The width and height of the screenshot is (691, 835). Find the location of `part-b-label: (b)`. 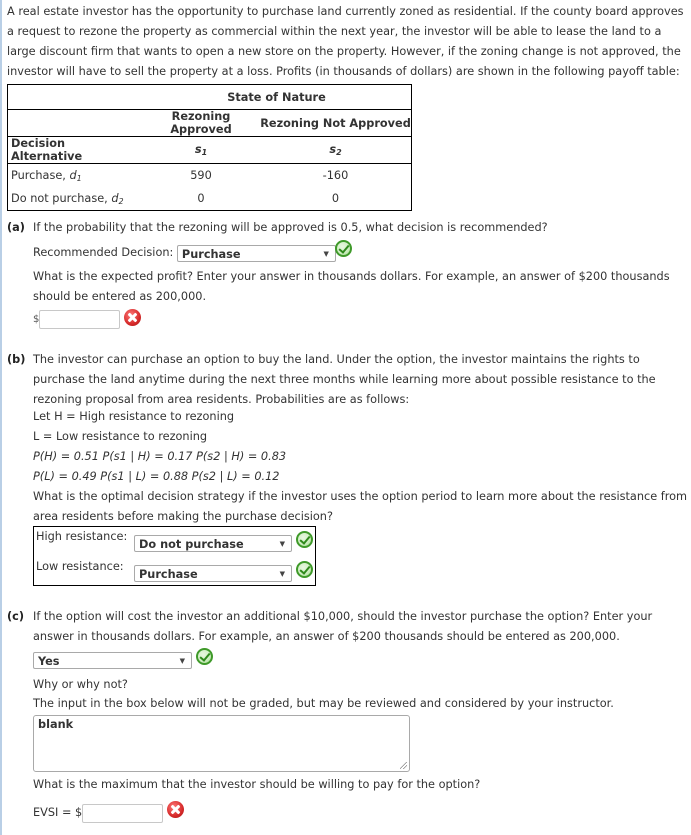

part-b-label: (b) is located at coordinates (16, 359).